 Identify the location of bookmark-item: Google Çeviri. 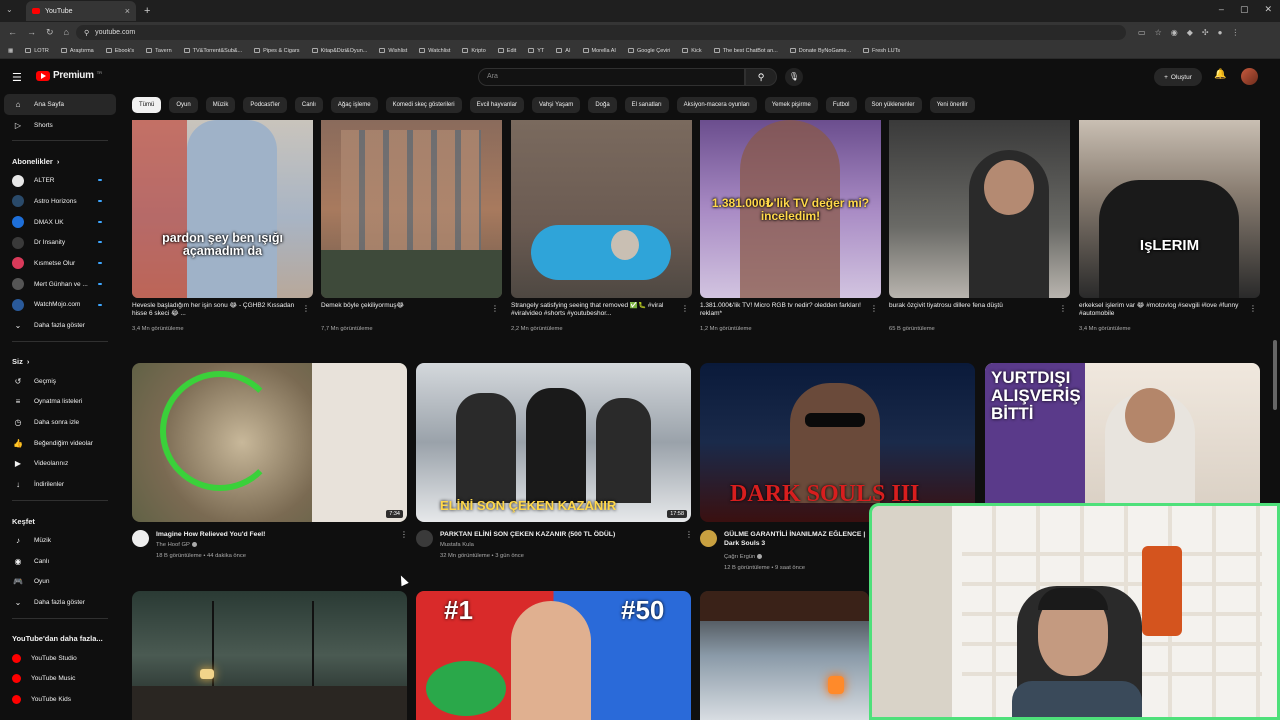
(648, 51).